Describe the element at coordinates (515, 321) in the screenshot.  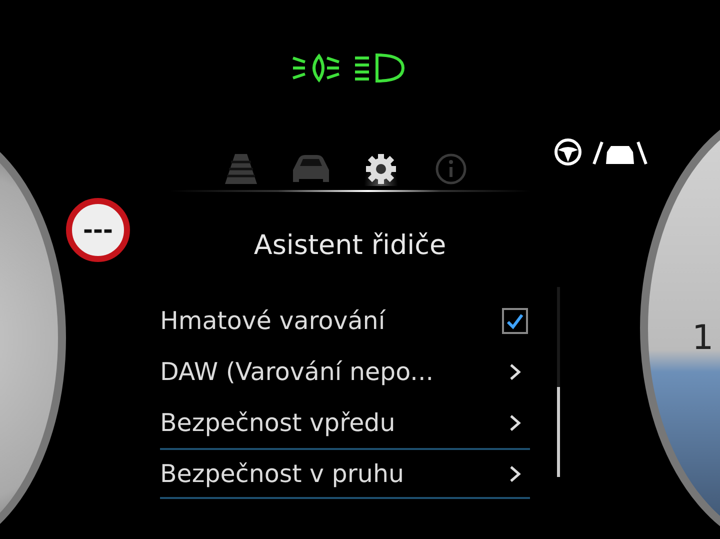
I see `checkbox` at that location.